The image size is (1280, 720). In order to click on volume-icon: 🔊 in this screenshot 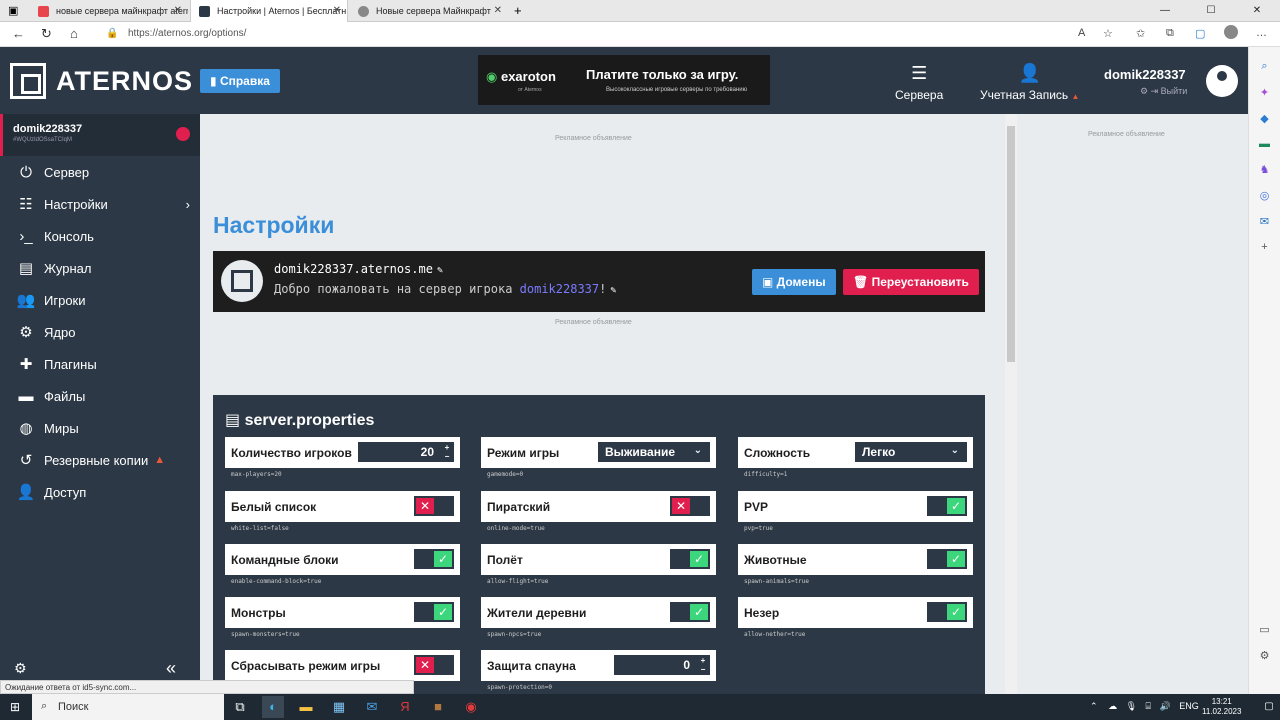, I will do `click(1164, 706)`.